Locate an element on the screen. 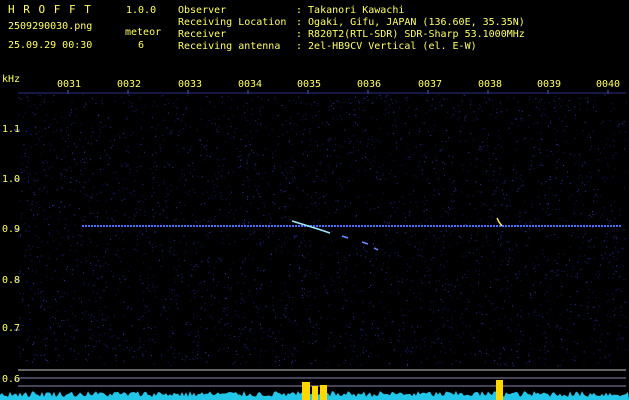 Image resolution: width=629 pixels, height=400 pixels. freq-label: 1.0 is located at coordinates (11, 179).